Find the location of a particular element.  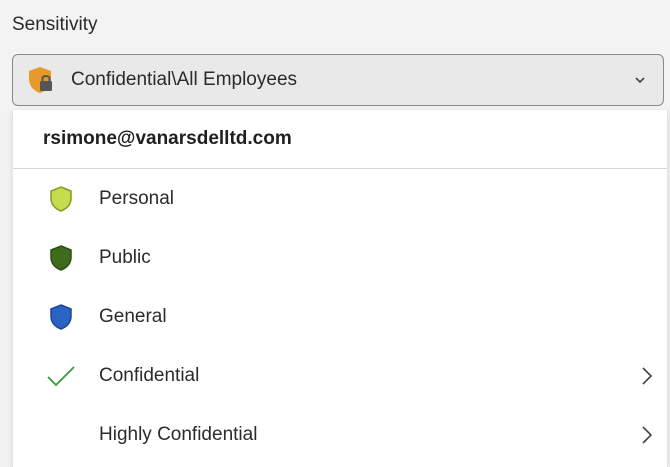

menu-item-label: Confidential is located at coordinates (149, 375).